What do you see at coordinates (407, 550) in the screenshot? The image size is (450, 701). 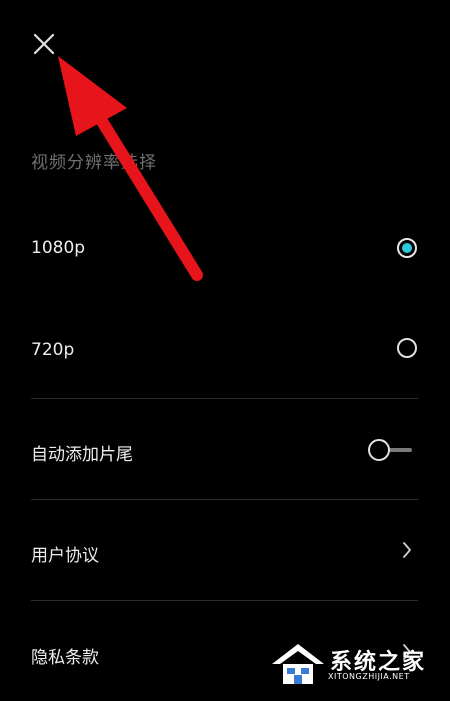 I see `chevron-right-icon` at bounding box center [407, 550].